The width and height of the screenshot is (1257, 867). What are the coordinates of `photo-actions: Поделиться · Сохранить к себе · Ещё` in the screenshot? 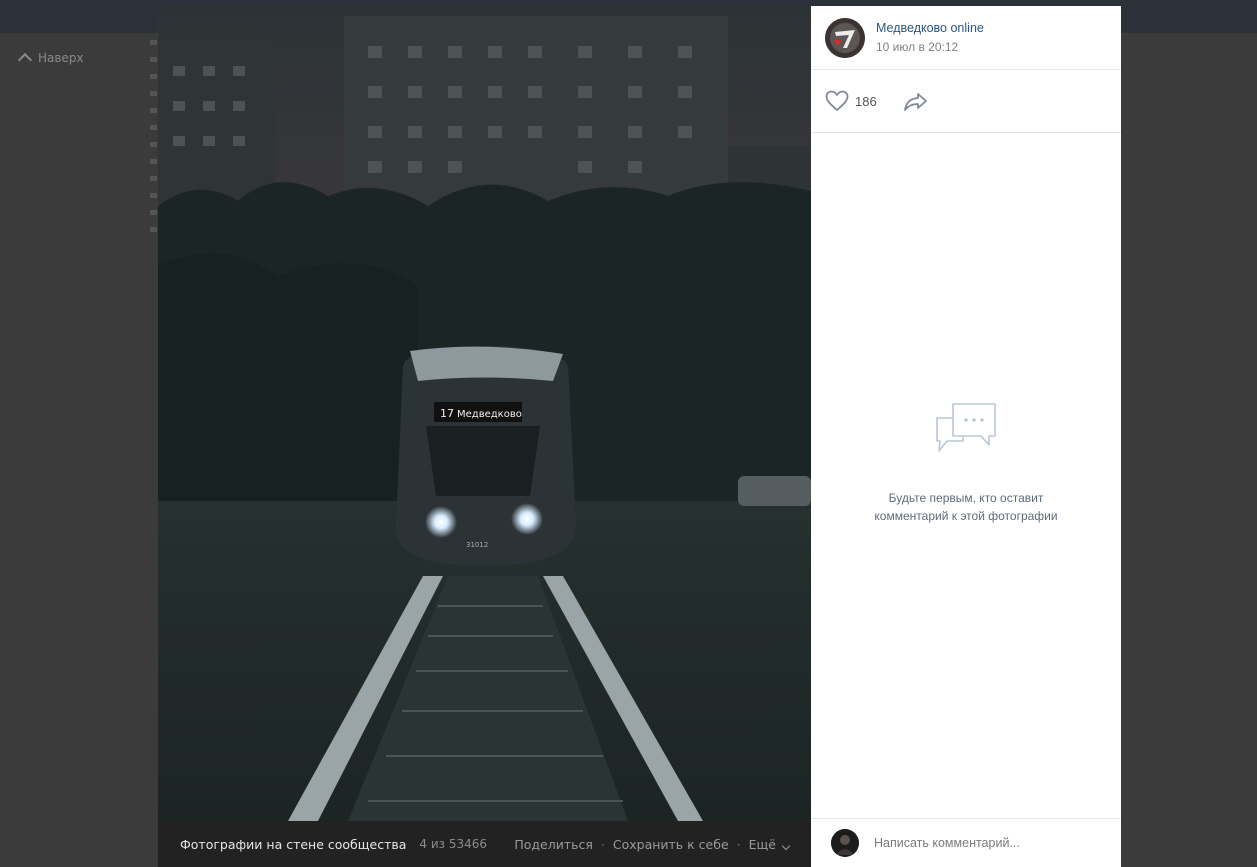 It's located at (652, 844).